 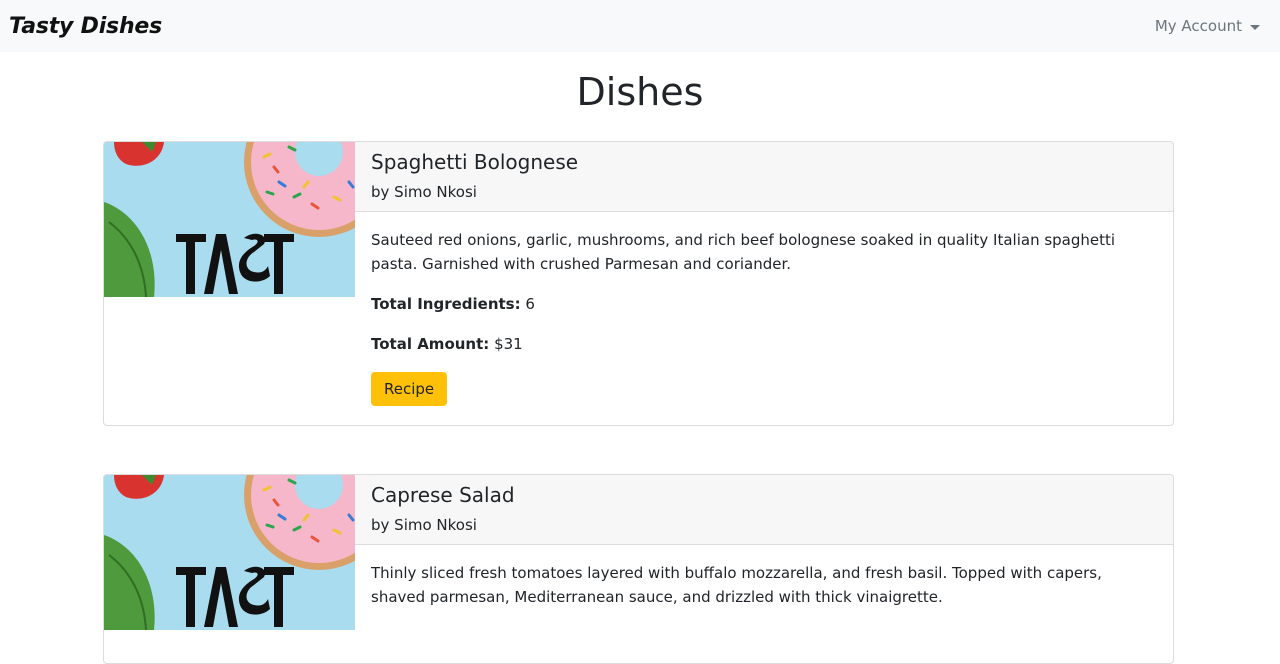 What do you see at coordinates (475, 162) in the screenshot?
I see `dish-title: Spaghetti Bolognese` at bounding box center [475, 162].